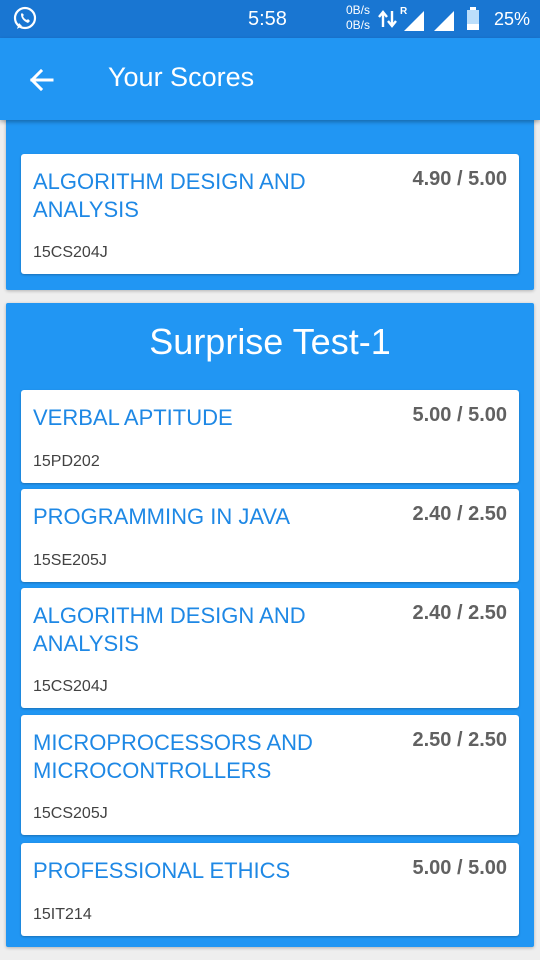 The width and height of the screenshot is (540, 960). Describe the element at coordinates (473, 18) in the screenshot. I see `battery-icon` at that location.